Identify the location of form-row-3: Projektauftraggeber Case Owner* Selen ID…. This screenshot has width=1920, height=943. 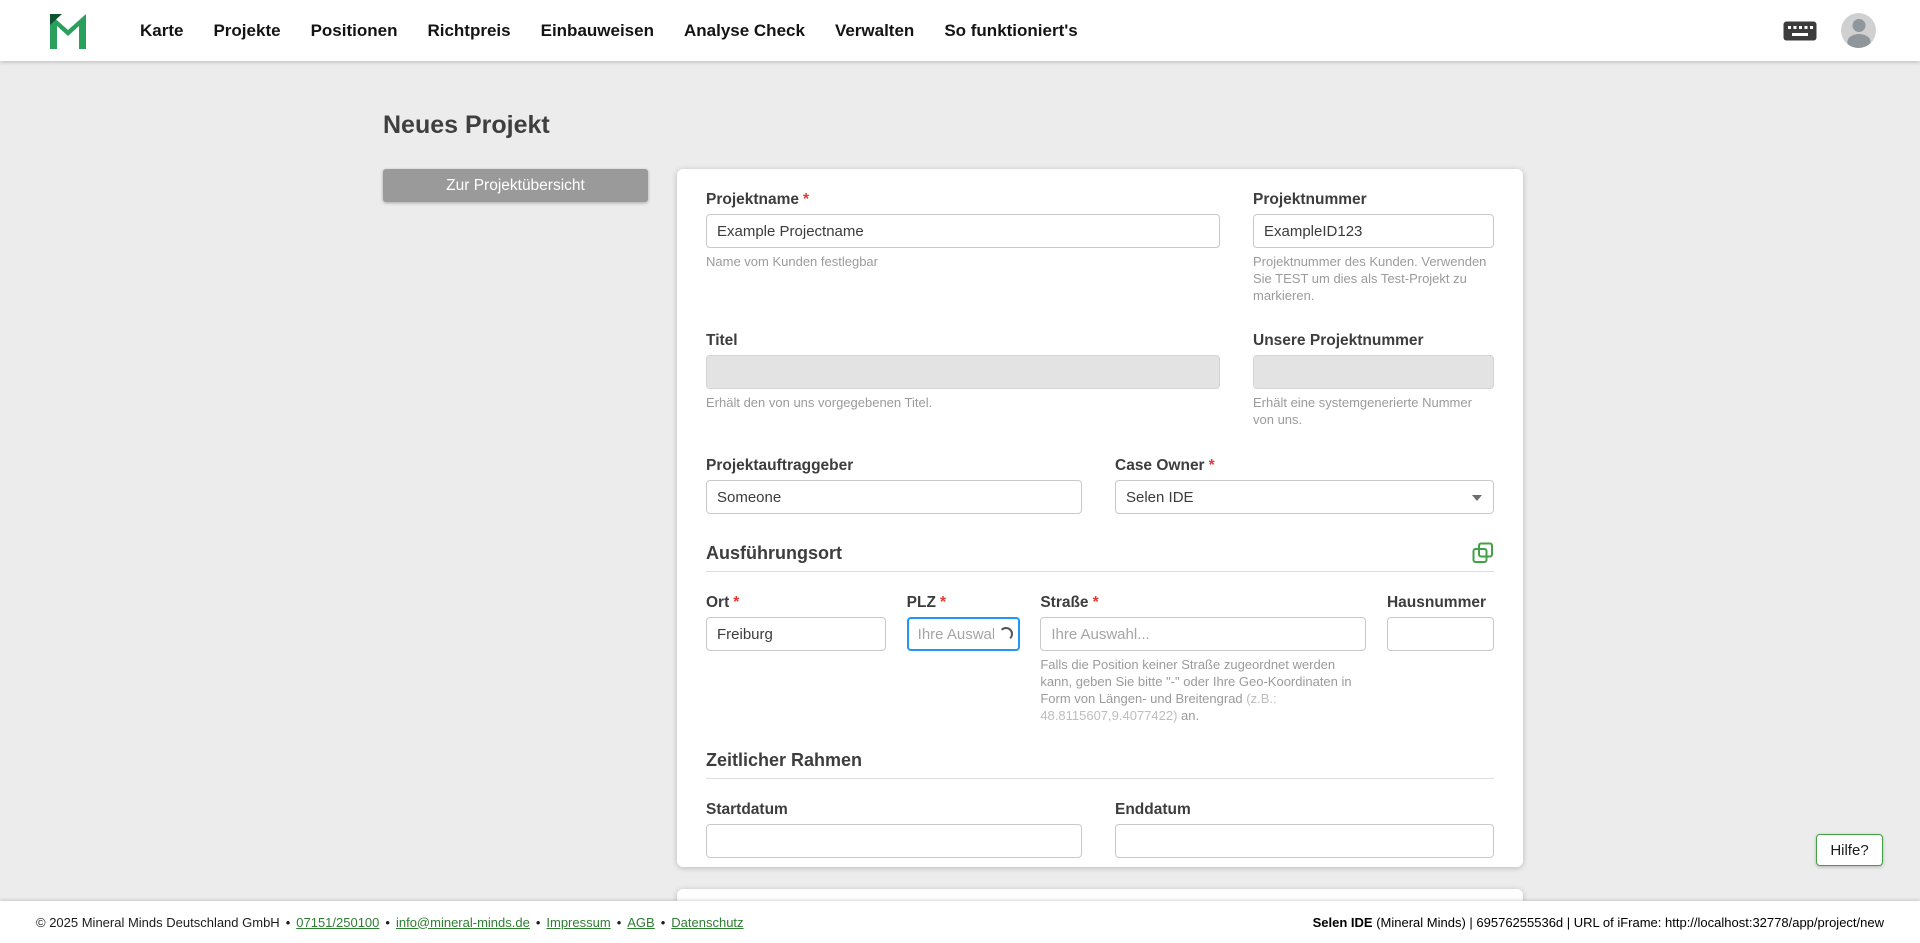
(1100, 485).